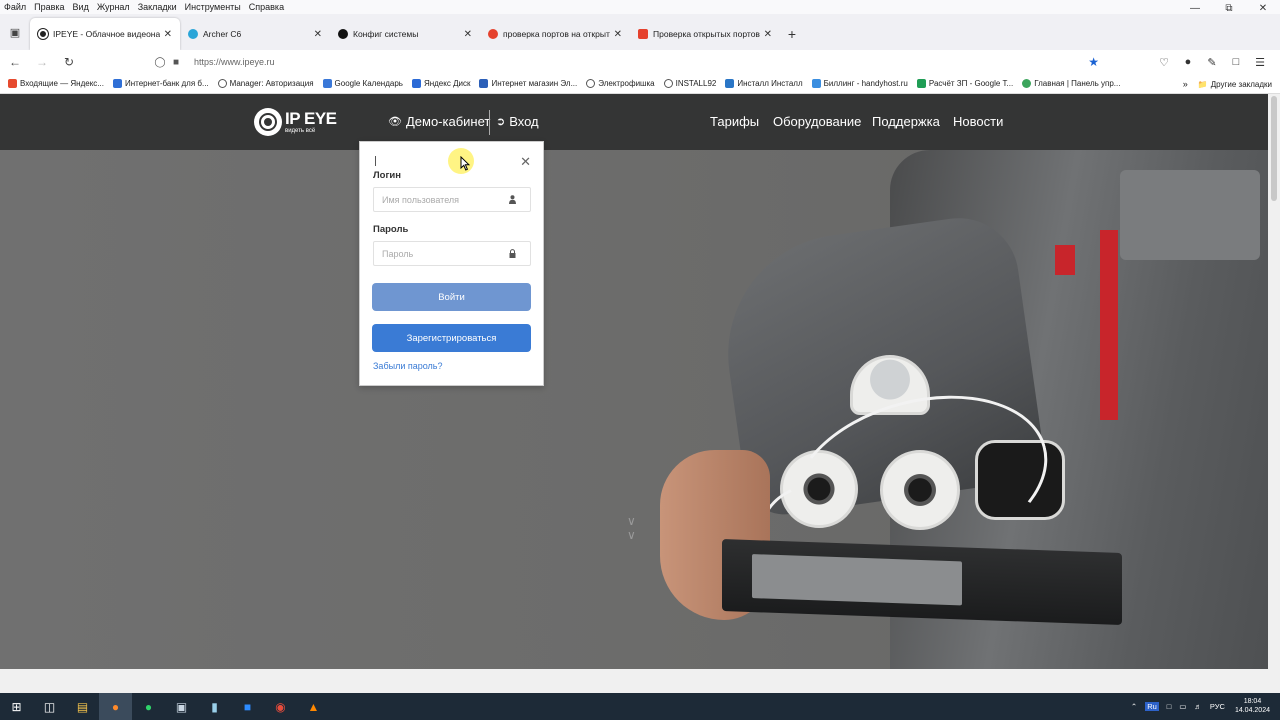  What do you see at coordinates (452, 253) in the screenshot?
I see `password-input: Пароль` at bounding box center [452, 253].